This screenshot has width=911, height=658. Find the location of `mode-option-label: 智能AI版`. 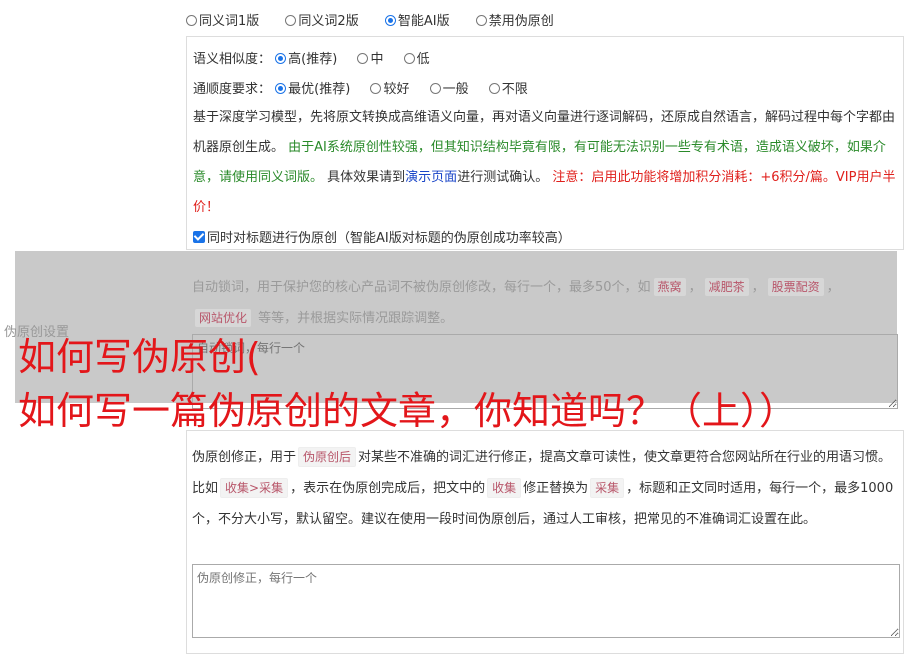

mode-option-label: 智能AI版 is located at coordinates (423, 21).